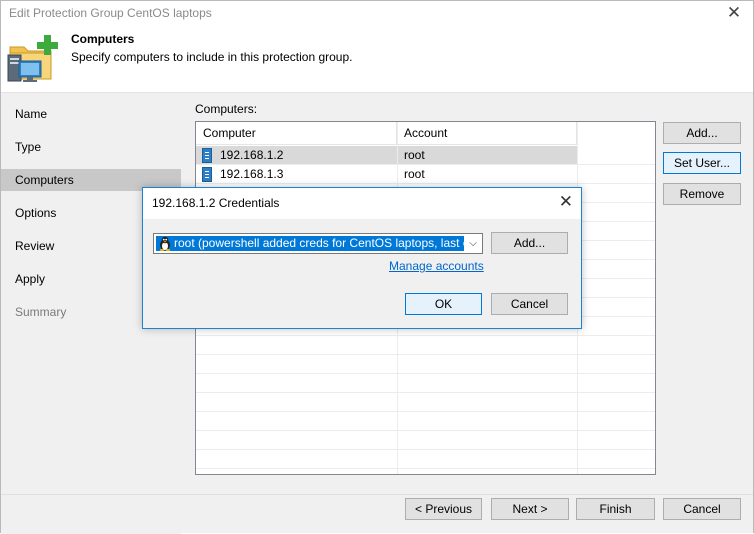 This screenshot has height=534, width=754. What do you see at coordinates (443, 509) in the screenshot?
I see `previous-button: < Previous` at bounding box center [443, 509].